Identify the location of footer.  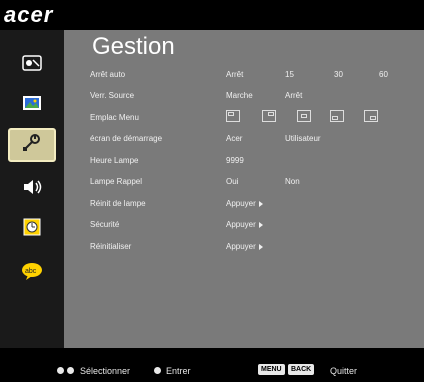
(212, 365).